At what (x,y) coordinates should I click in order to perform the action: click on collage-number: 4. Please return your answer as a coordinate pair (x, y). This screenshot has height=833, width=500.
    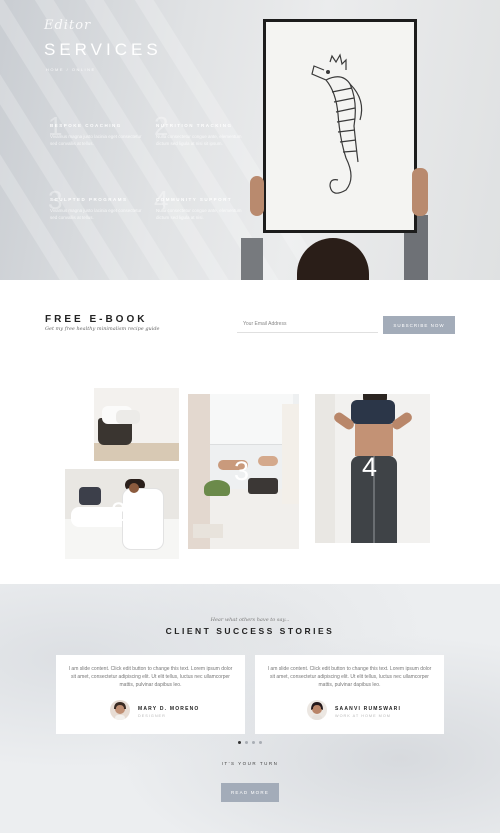
    Looking at the image, I should click on (370, 467).